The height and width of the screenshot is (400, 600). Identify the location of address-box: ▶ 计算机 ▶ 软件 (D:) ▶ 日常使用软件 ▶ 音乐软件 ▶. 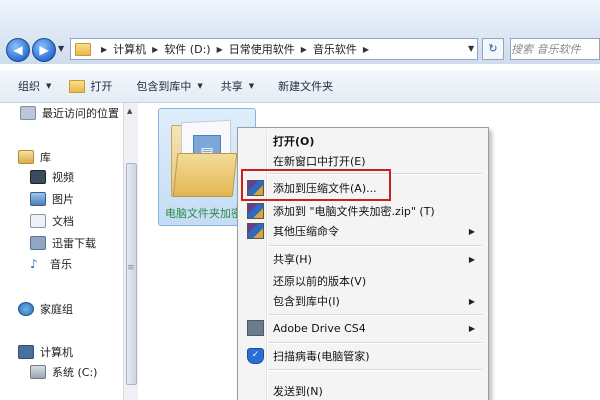
(274, 49).